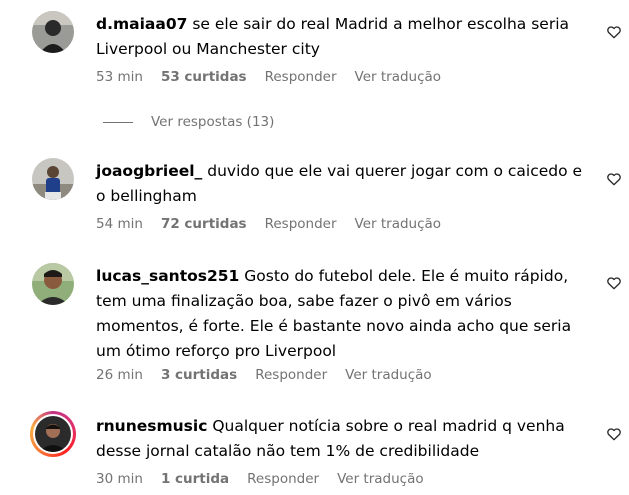 This screenshot has height=495, width=629. Describe the element at coordinates (195, 479) in the screenshot. I see `likes-count: 1 curtida` at that location.